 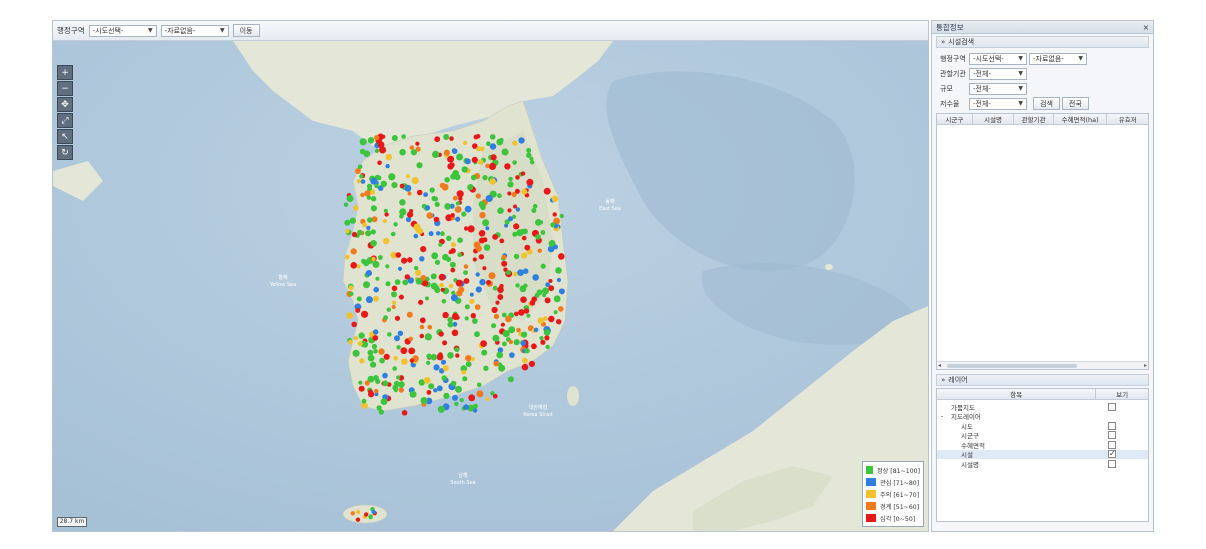 I want to click on horizontal-scrollbar: ◂ ▸, so click(x=1042, y=365).